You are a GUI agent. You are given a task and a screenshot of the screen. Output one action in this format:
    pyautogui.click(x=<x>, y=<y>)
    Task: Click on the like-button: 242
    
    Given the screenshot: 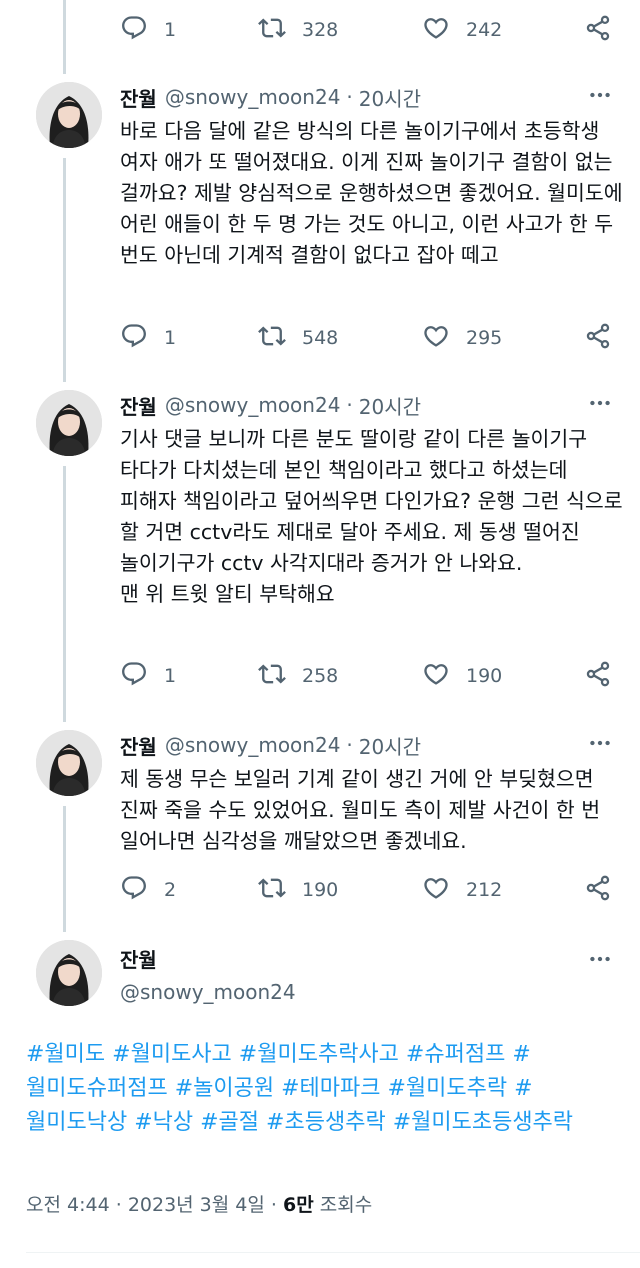 What is the action you would take?
    pyautogui.click(x=462, y=30)
    